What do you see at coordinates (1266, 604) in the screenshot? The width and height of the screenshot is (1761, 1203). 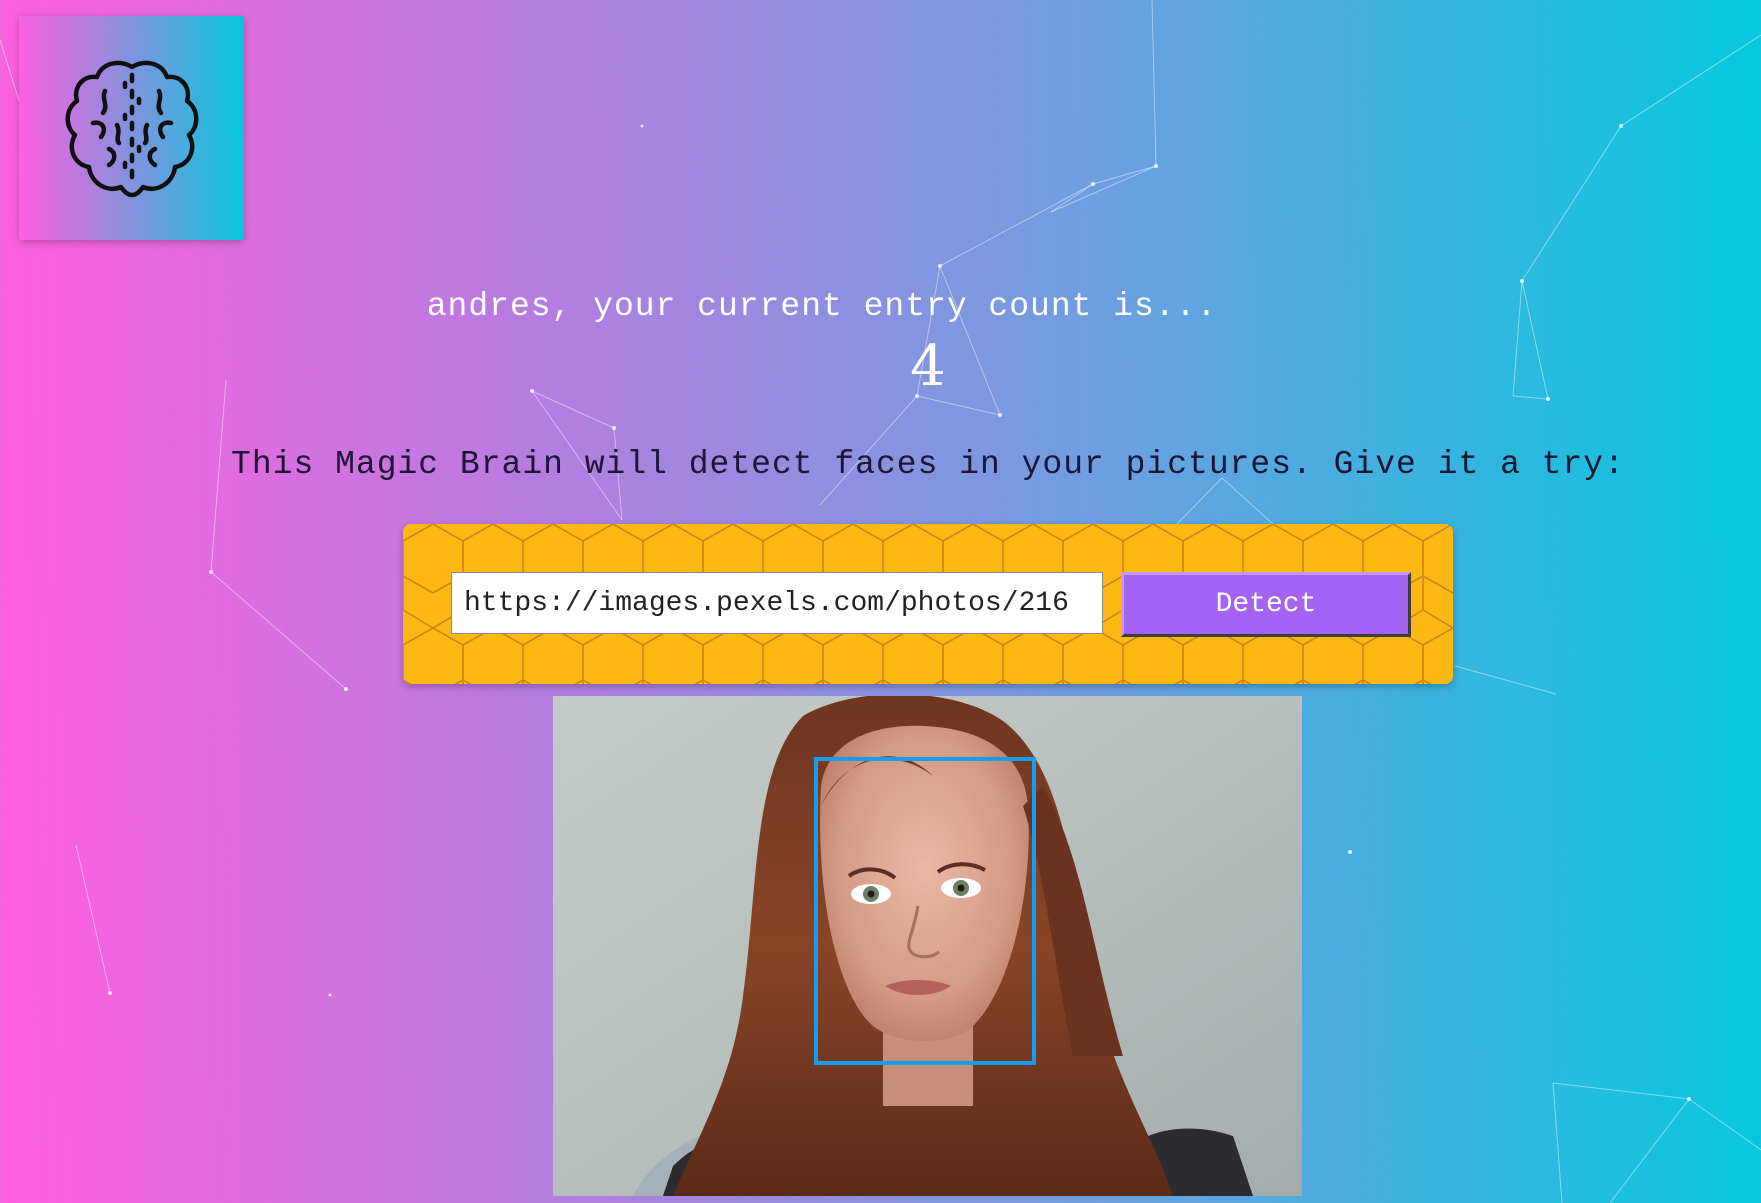 I see `detect-button: Detect` at bounding box center [1266, 604].